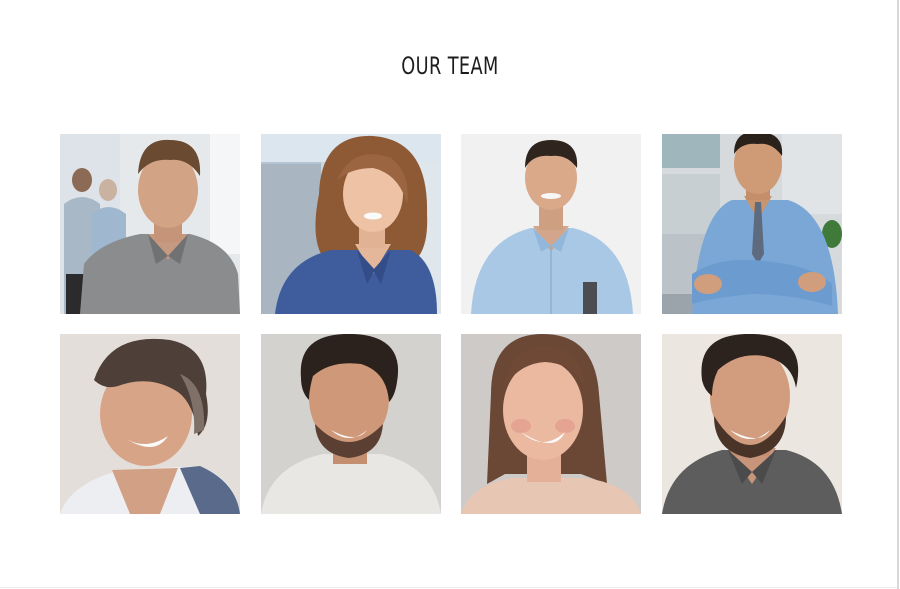 Image resolution: width=900 pixels, height=589 pixels. I want to click on man-blue-shirt-tie-arms-crossed-photo, so click(751, 224).